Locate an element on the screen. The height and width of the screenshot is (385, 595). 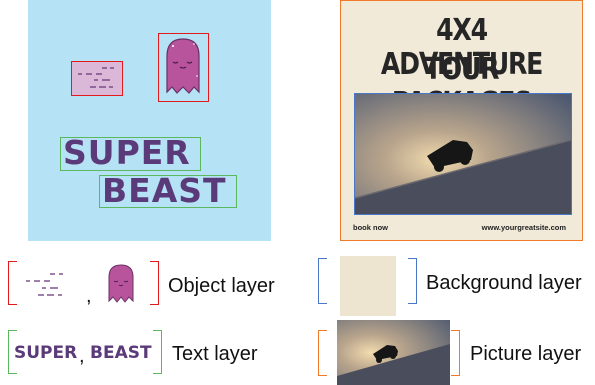
super-text: SUPER is located at coordinates (127, 152).